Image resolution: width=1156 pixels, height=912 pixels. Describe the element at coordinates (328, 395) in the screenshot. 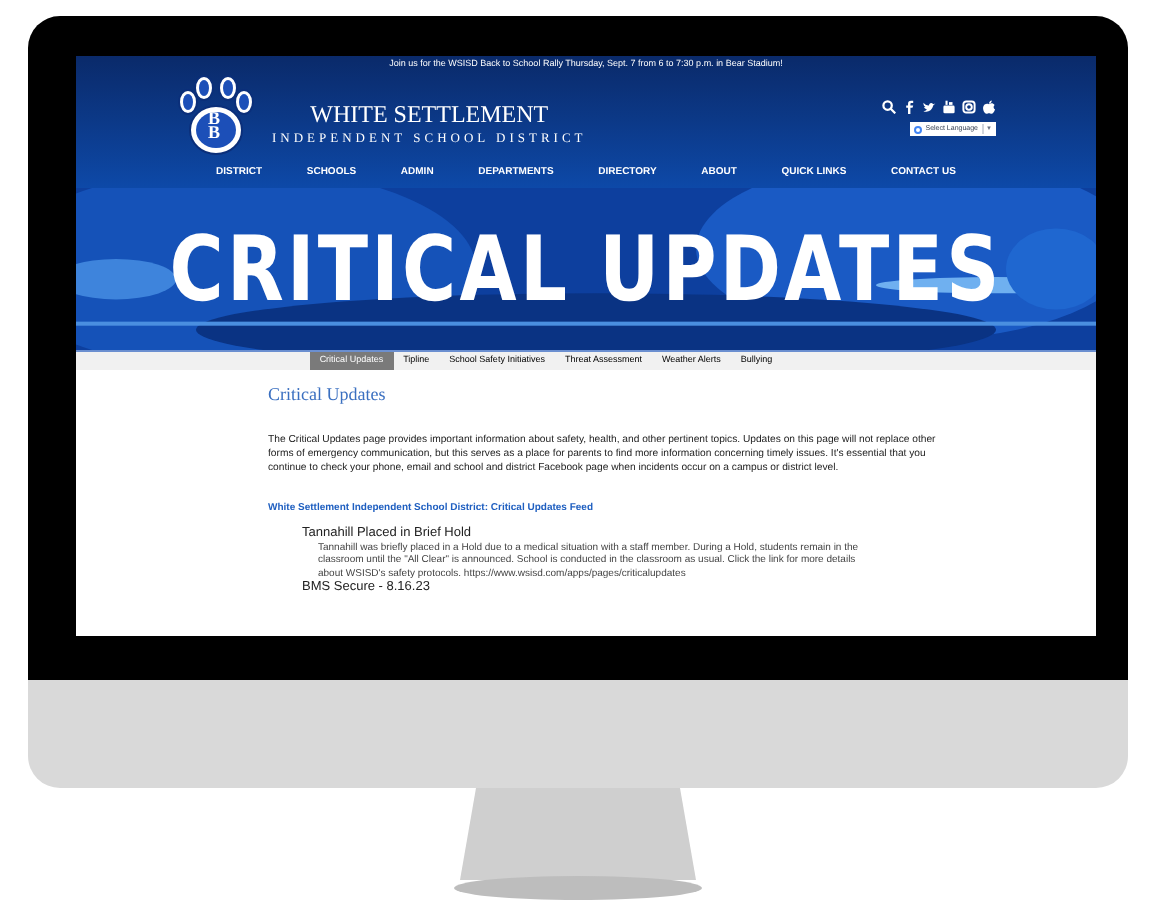

I see `page-heading: Critical Updates` at that location.